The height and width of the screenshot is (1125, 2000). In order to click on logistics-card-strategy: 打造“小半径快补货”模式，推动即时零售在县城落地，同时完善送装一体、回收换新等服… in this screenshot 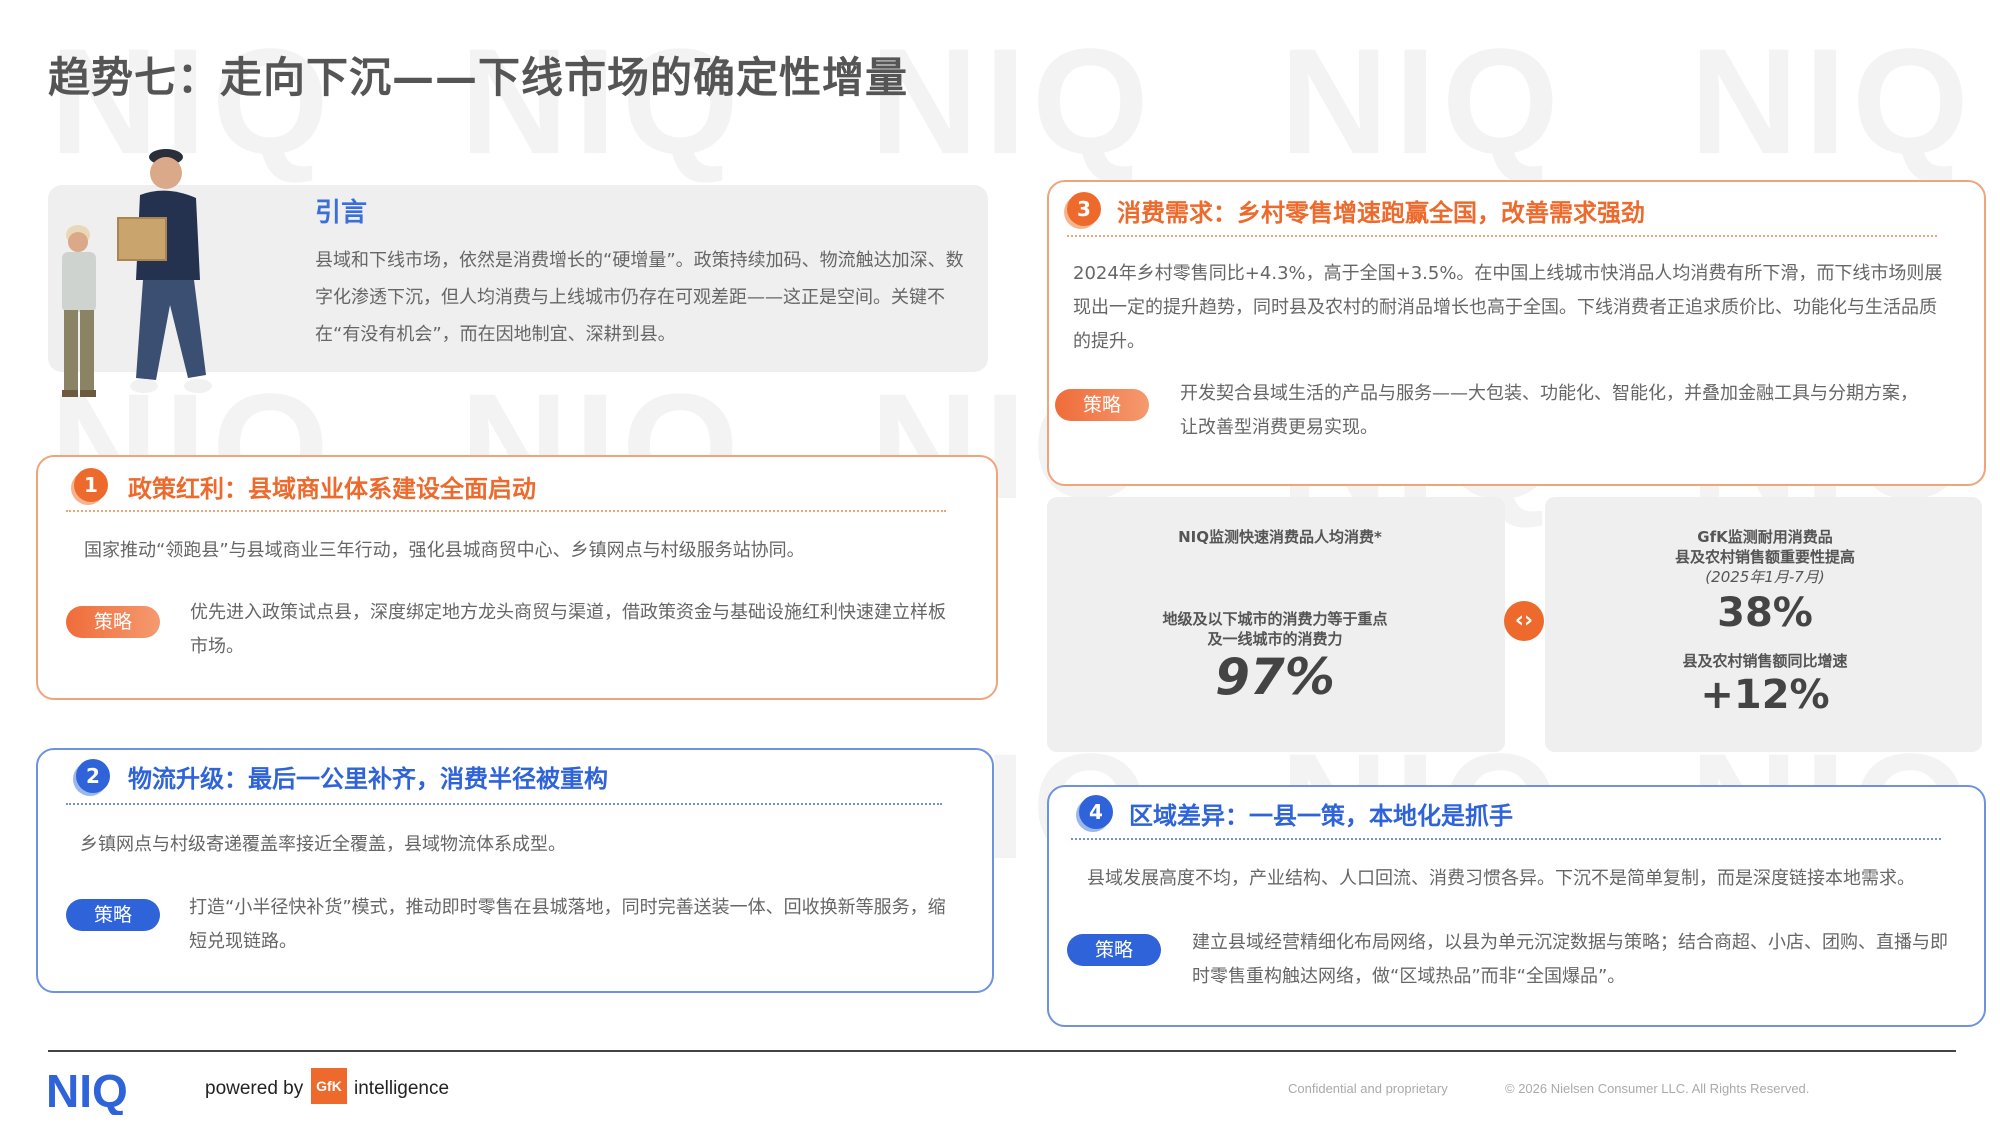, I will do `click(567, 924)`.